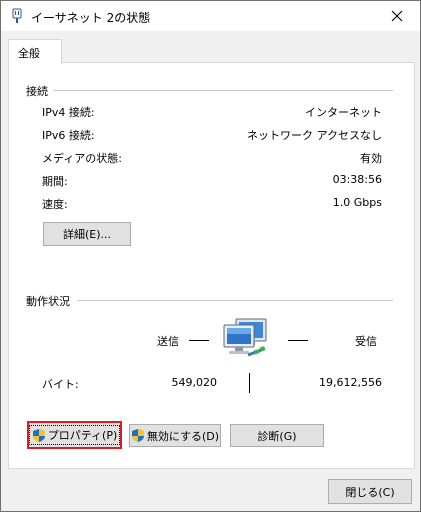  I want to click on bytes-received-value: 19,612,556, so click(350, 382).